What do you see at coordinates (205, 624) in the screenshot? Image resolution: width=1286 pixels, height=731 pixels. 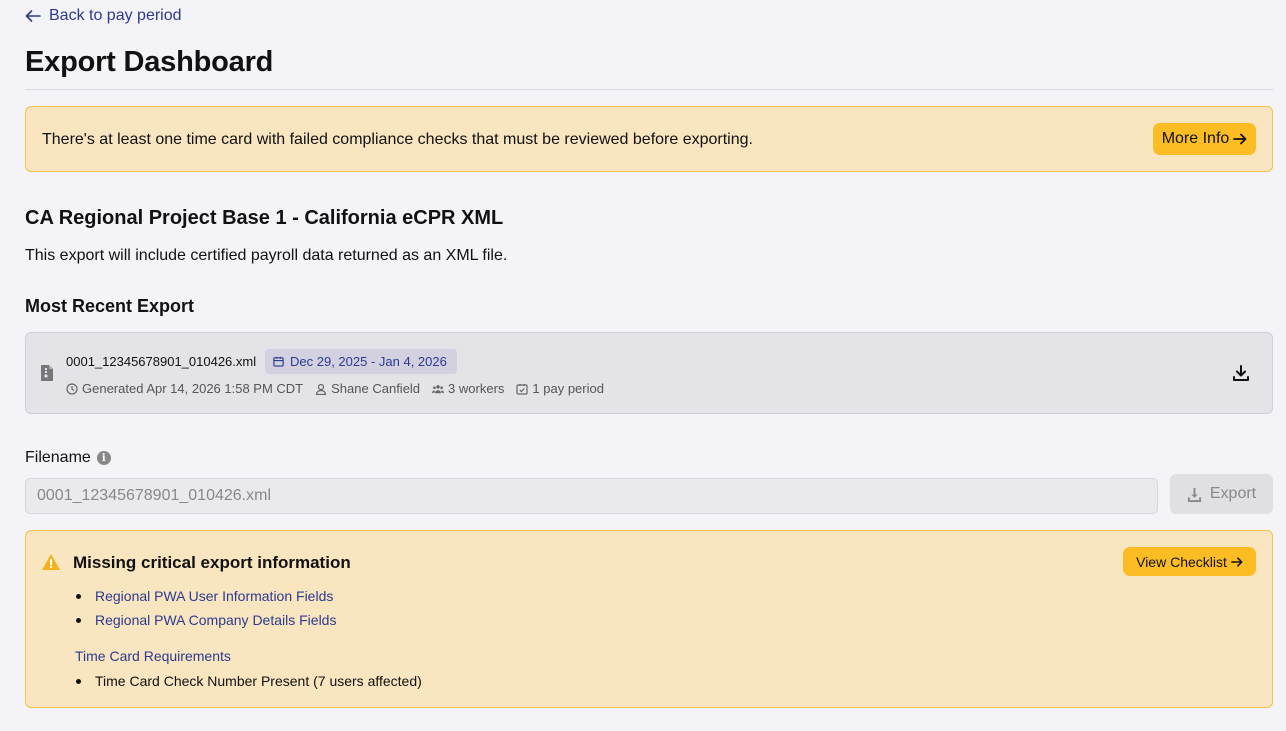 I see `missing-field-link: Regional PWA Company Details Fields` at bounding box center [205, 624].